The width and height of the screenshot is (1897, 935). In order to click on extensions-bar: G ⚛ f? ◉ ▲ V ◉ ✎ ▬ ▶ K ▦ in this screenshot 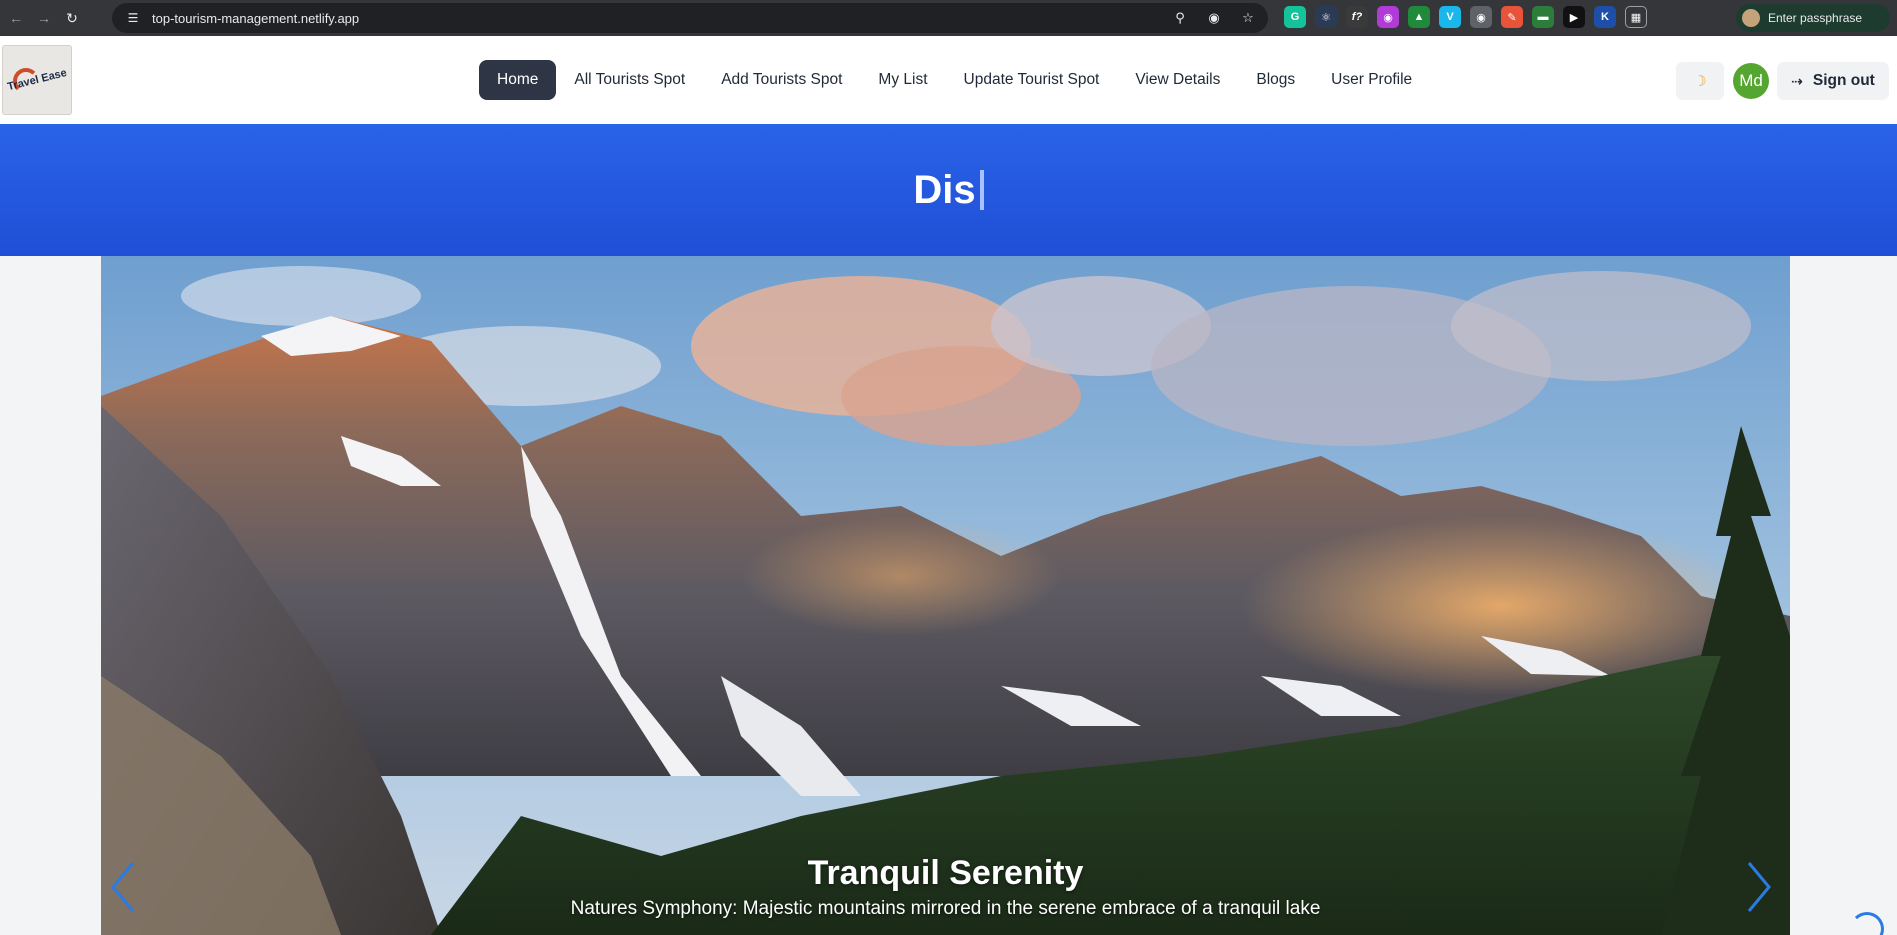, I will do `click(1465, 17)`.